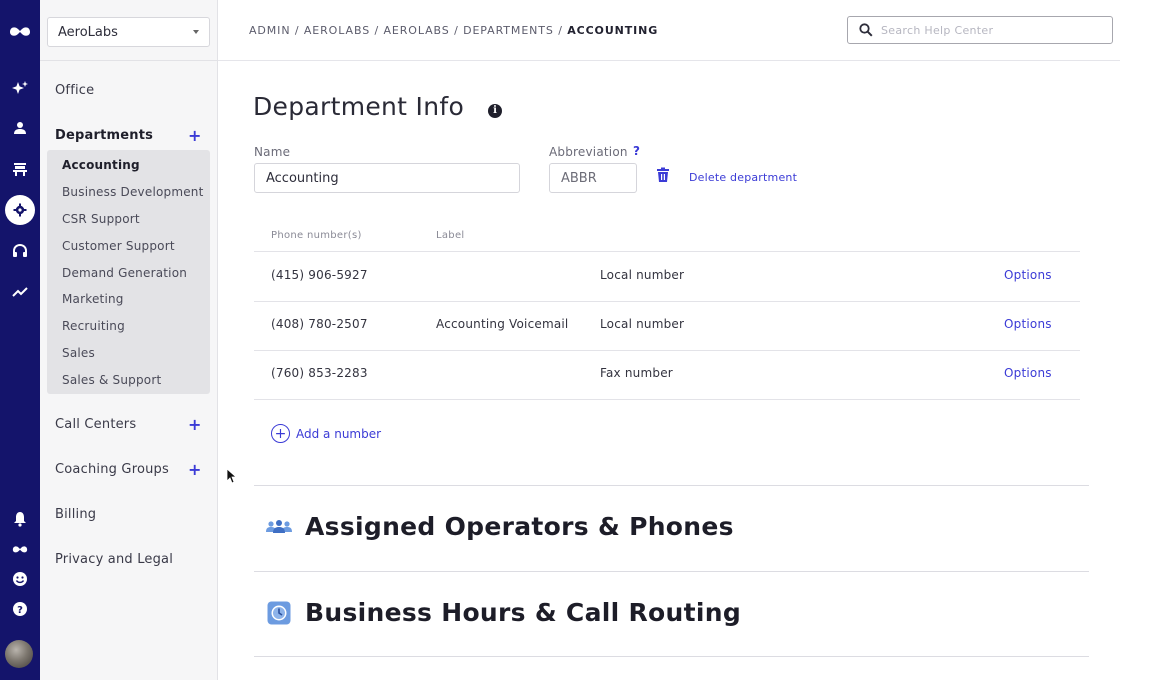 Image resolution: width=1166 pixels, height=686 pixels. What do you see at coordinates (111, 380) in the screenshot?
I see `department-item: Sales & Support` at bounding box center [111, 380].